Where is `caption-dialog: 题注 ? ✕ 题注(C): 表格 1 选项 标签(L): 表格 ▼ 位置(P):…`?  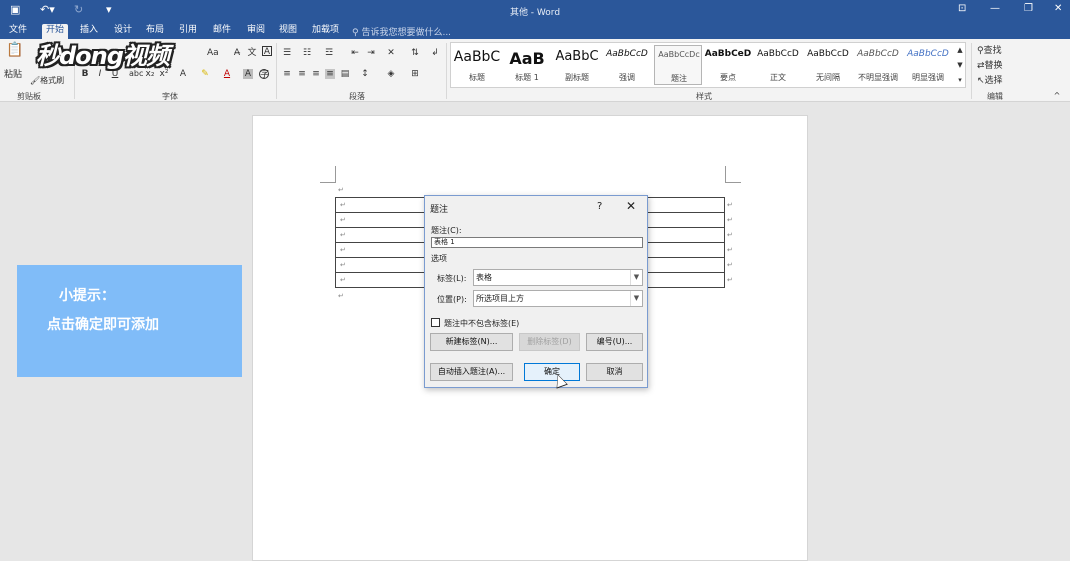 caption-dialog: 题注 ? ✕ 题注(C): 表格 1 选项 标签(L): 表格 ▼ 位置(P):… is located at coordinates (536, 291).